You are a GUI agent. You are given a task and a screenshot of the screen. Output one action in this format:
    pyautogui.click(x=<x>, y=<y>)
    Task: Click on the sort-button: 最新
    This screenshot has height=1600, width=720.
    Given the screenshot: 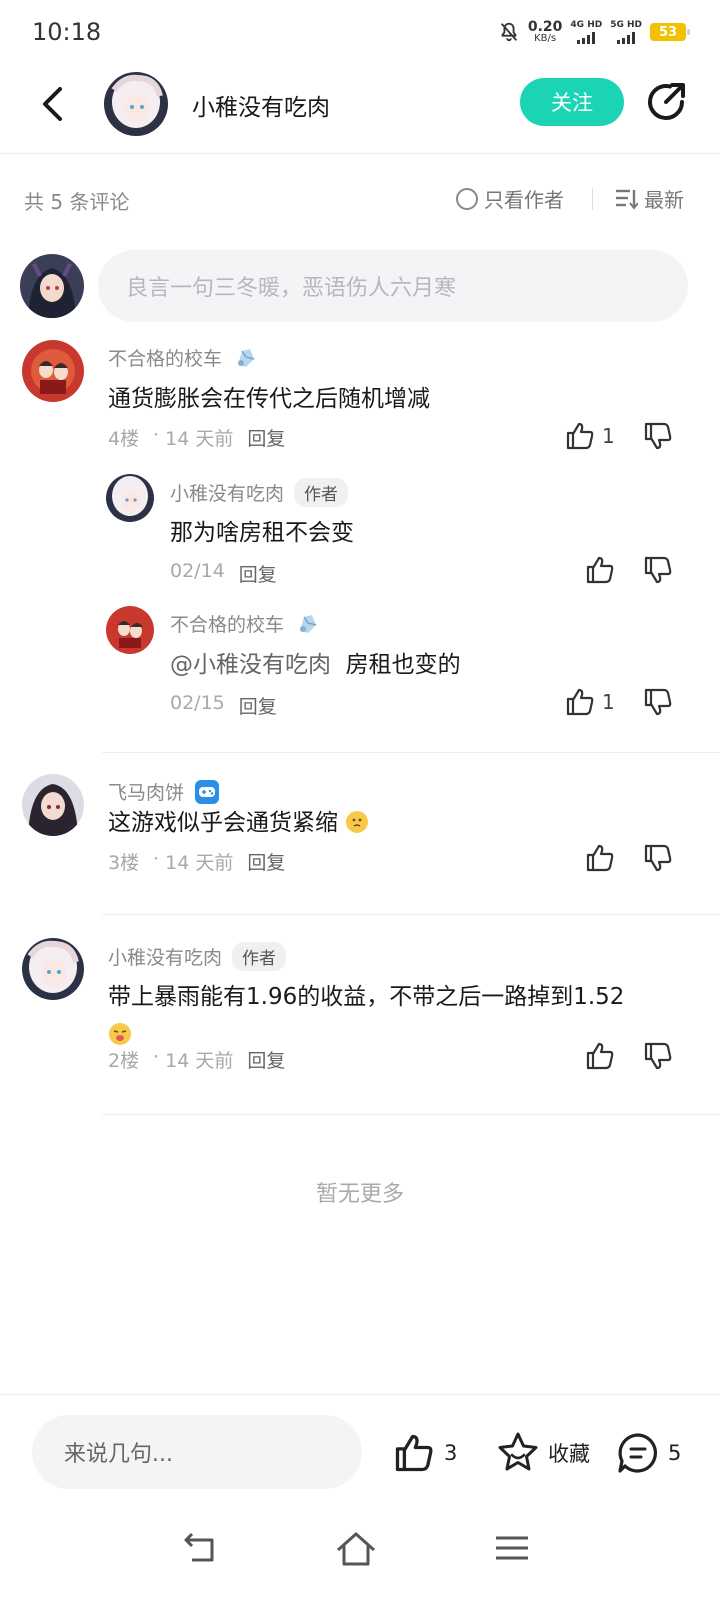 What is the action you would take?
    pyautogui.click(x=649, y=198)
    